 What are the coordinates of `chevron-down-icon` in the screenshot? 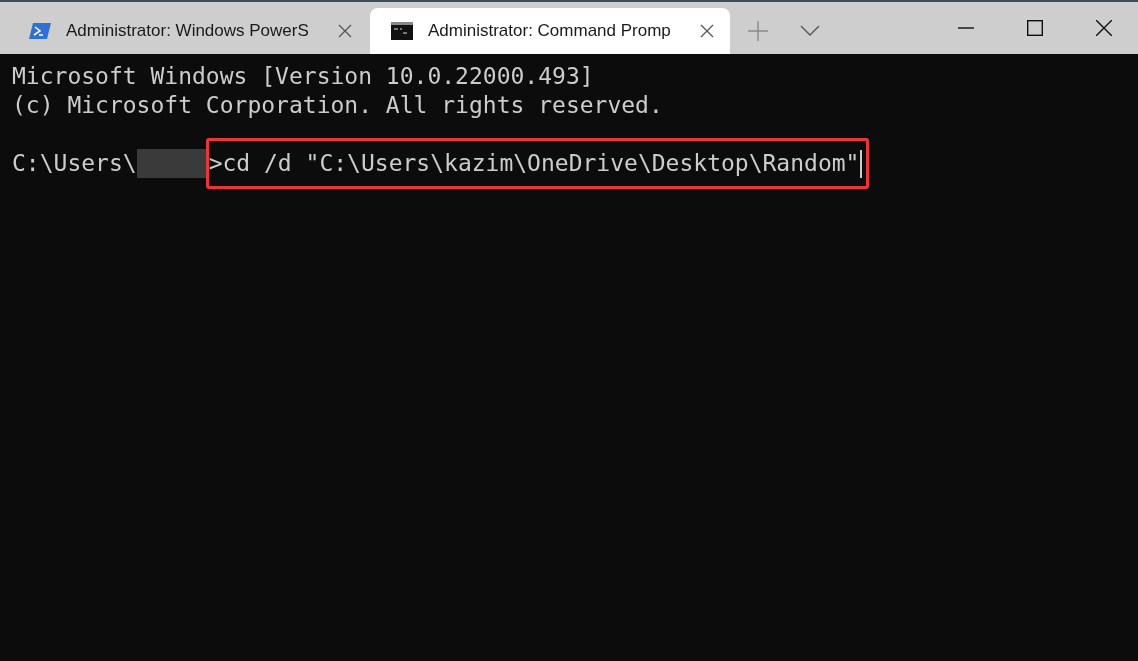 It's located at (810, 31).